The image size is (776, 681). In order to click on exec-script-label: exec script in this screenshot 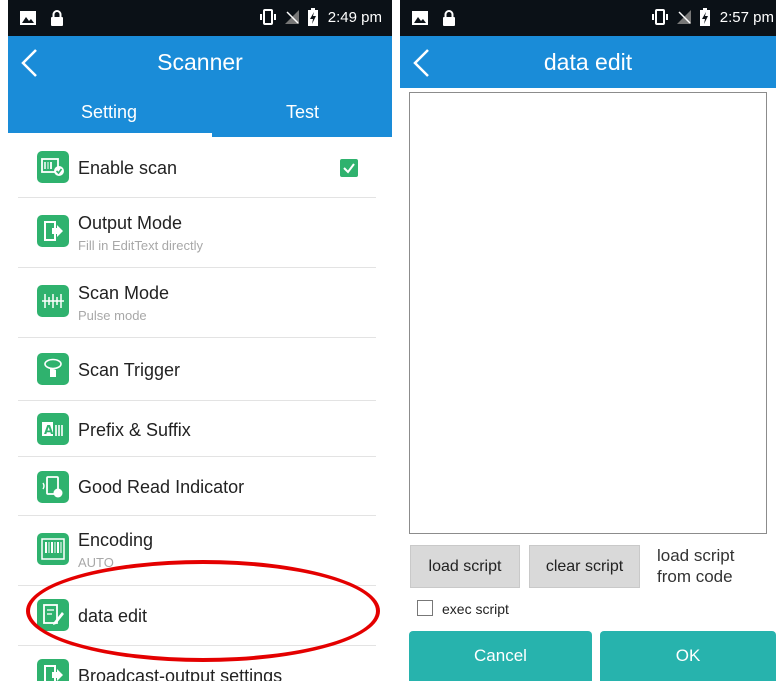, I will do `click(475, 609)`.